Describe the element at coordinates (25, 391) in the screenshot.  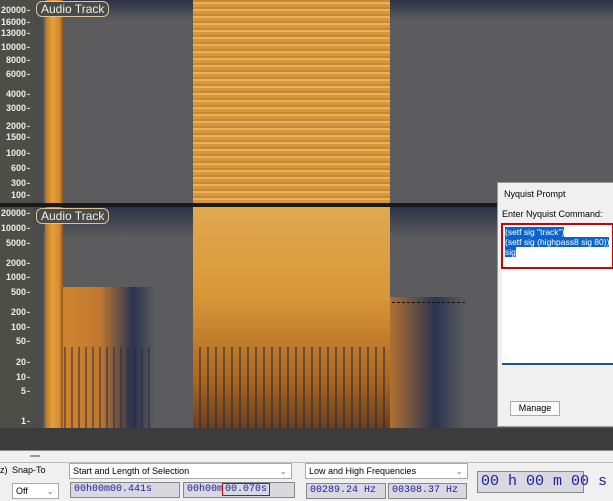
I see `frequency-tick-label: 5` at that location.